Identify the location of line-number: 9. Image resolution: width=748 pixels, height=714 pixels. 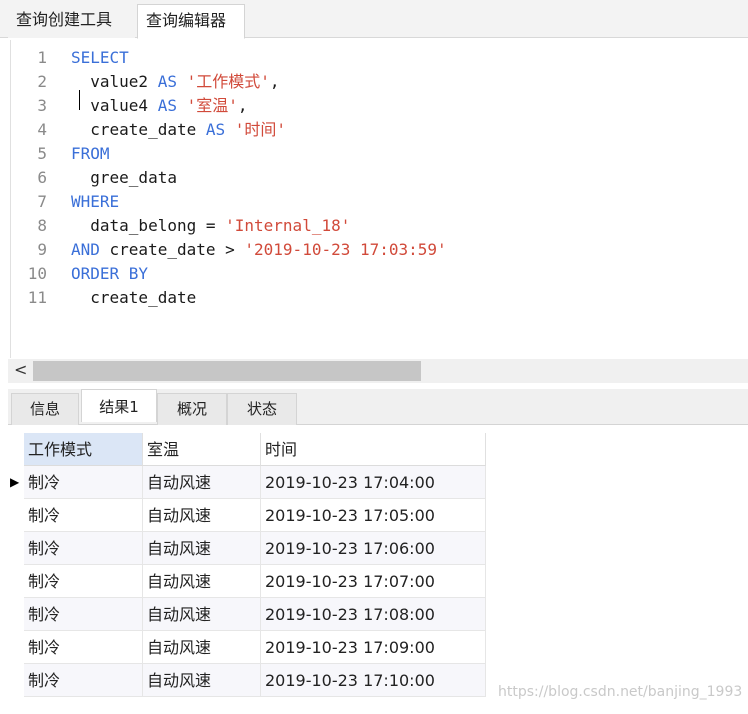
(42, 249).